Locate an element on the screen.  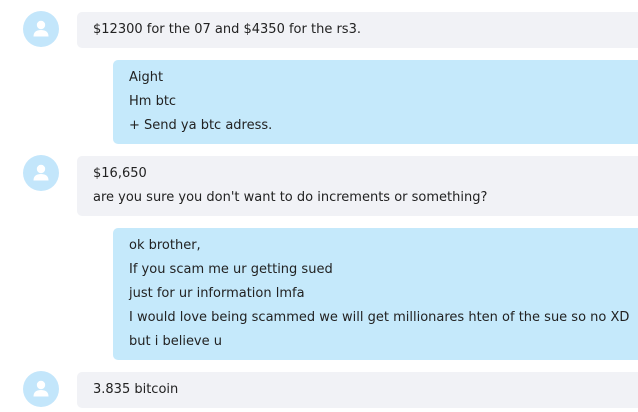
message-text: just for ur information lmfa is located at coordinates (217, 293).